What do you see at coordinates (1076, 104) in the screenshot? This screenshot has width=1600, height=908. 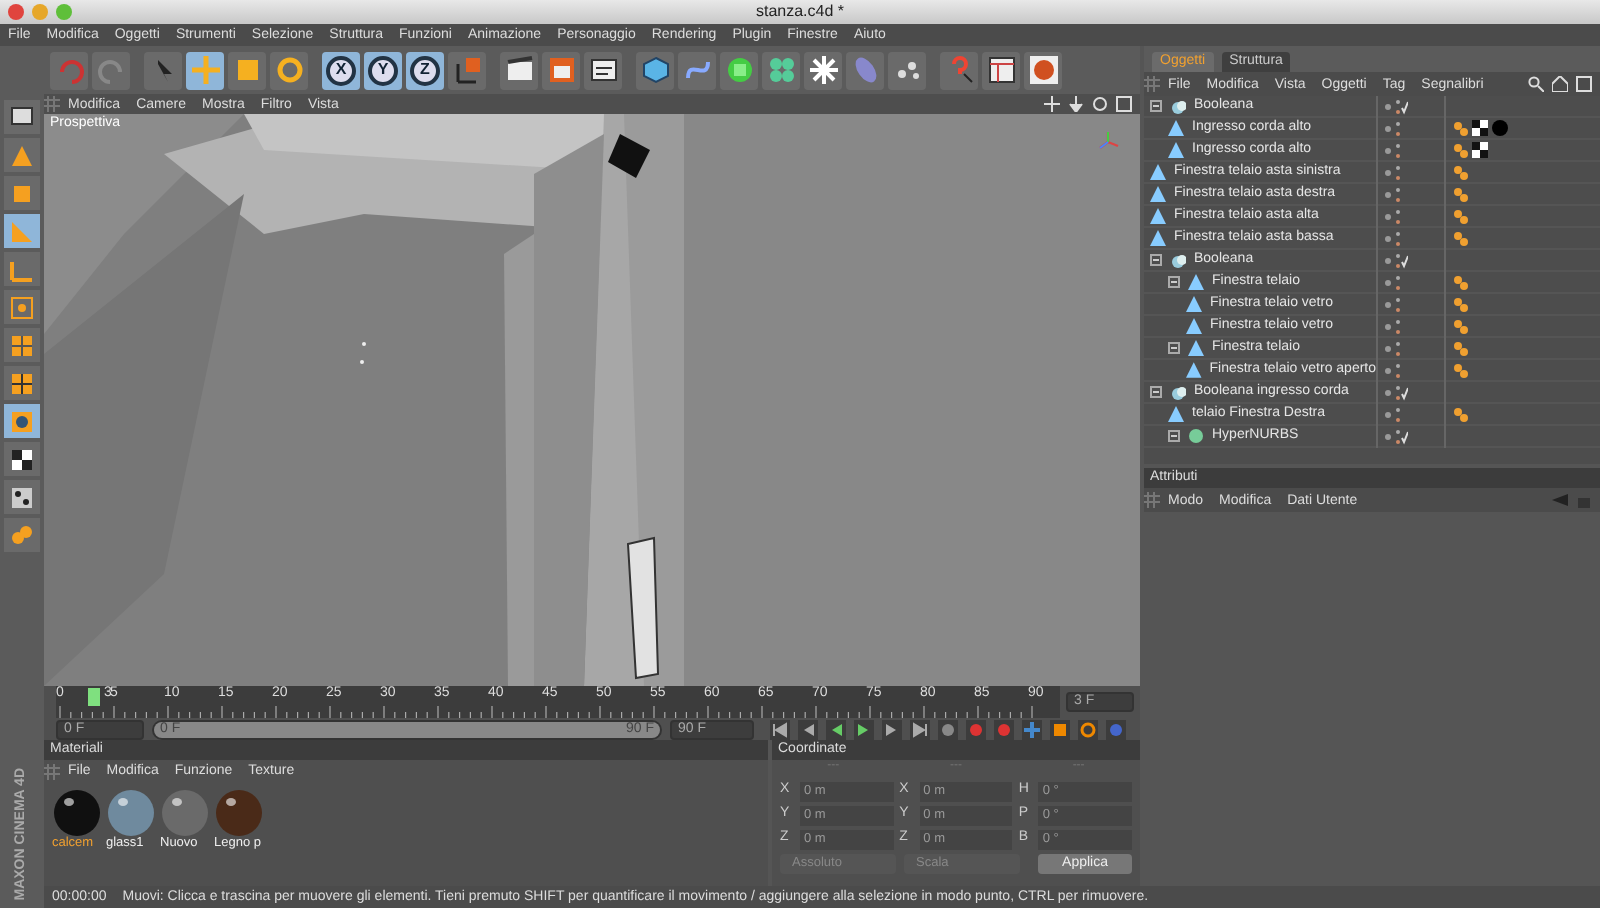 I see `arrow-down-icon` at bounding box center [1076, 104].